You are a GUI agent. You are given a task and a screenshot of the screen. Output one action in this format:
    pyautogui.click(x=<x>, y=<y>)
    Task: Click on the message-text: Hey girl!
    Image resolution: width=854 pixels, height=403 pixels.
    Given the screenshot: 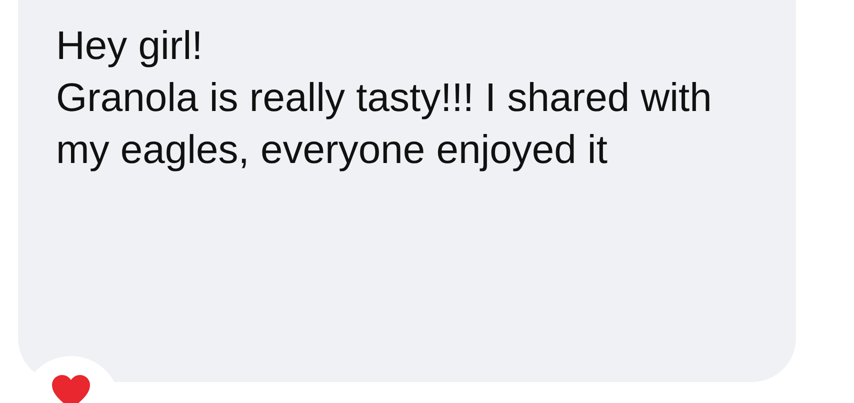 What is the action you would take?
    pyautogui.click(x=130, y=46)
    